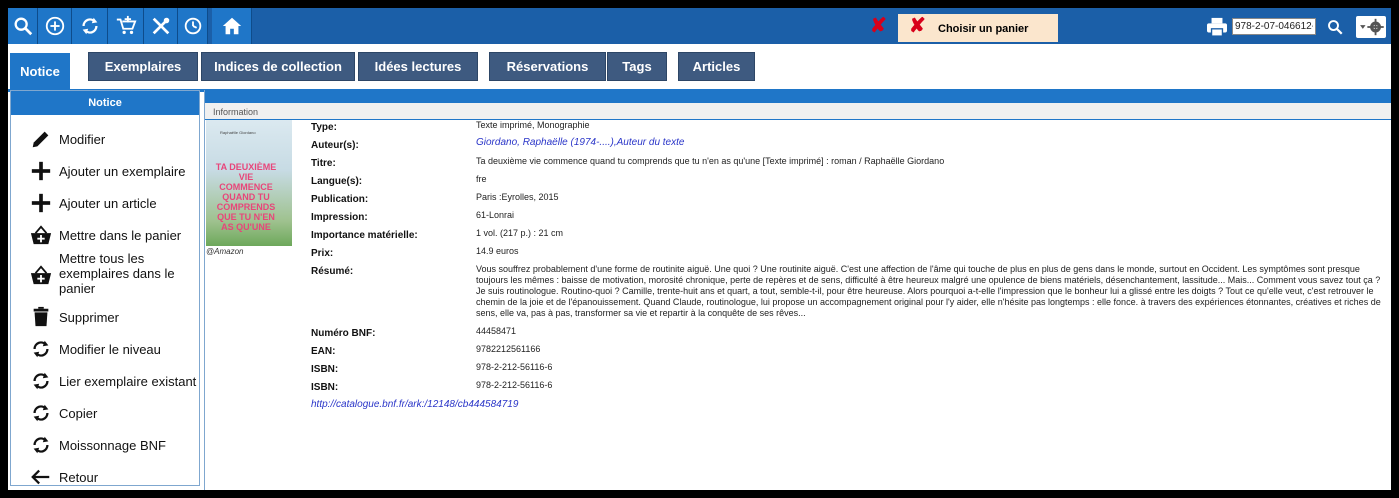  What do you see at coordinates (40, 139) in the screenshot?
I see `pencil-icon` at bounding box center [40, 139].